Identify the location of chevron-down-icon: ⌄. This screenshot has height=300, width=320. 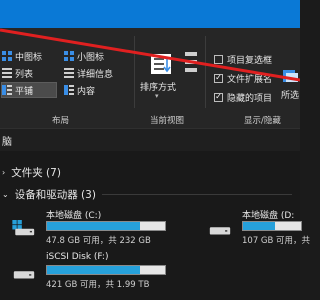
(5, 194).